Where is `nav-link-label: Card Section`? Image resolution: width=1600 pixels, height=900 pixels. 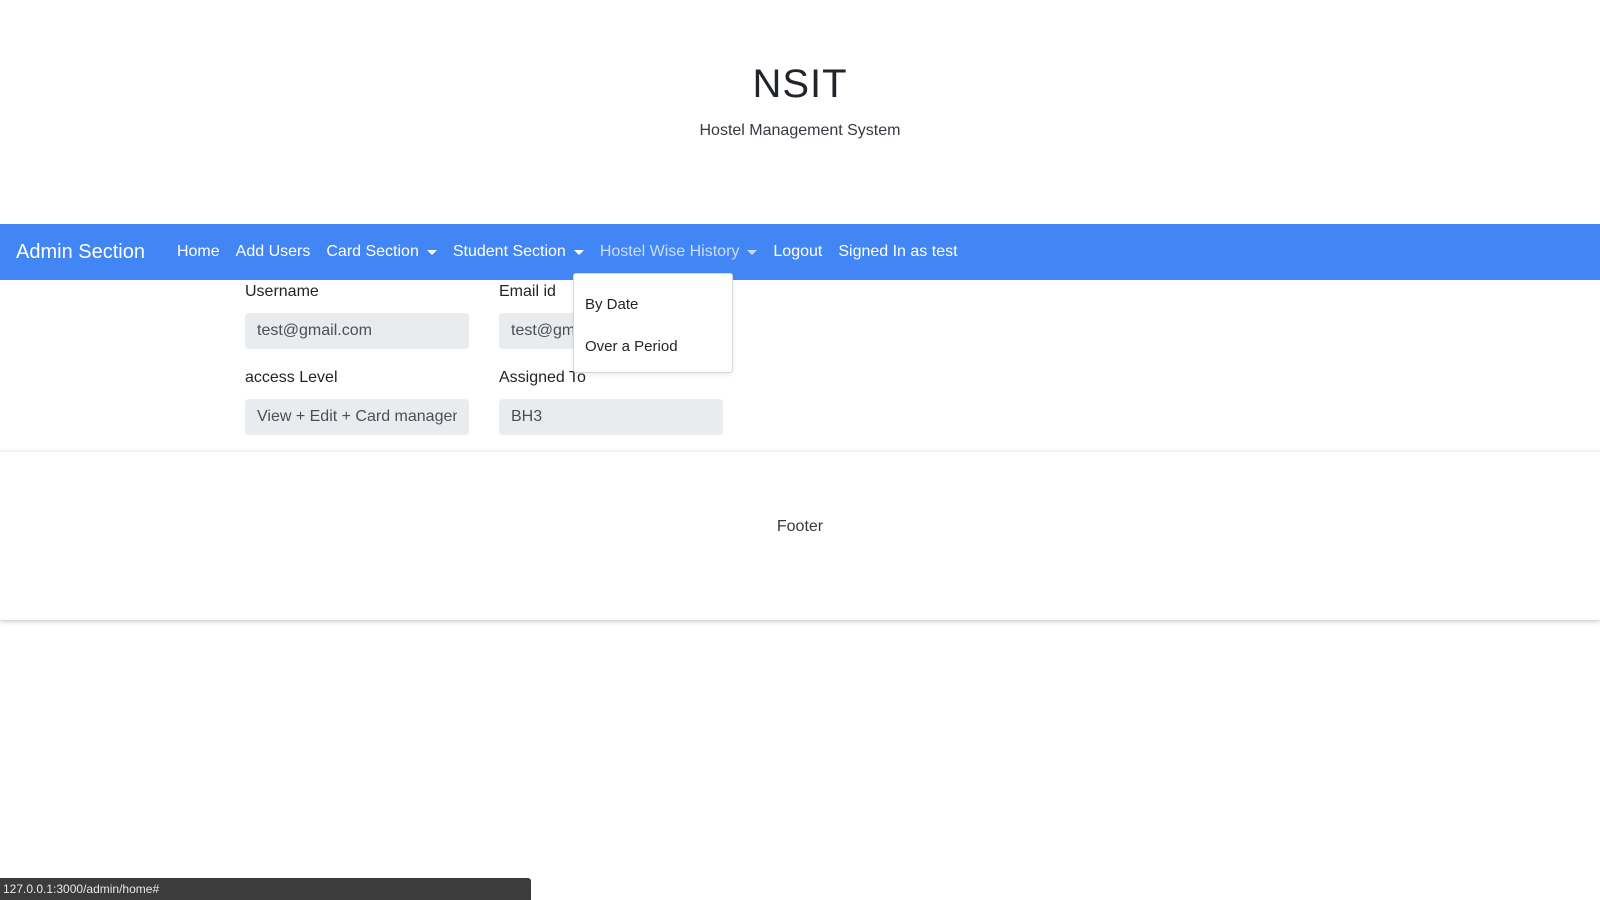 nav-link-label: Card Section is located at coordinates (372, 251).